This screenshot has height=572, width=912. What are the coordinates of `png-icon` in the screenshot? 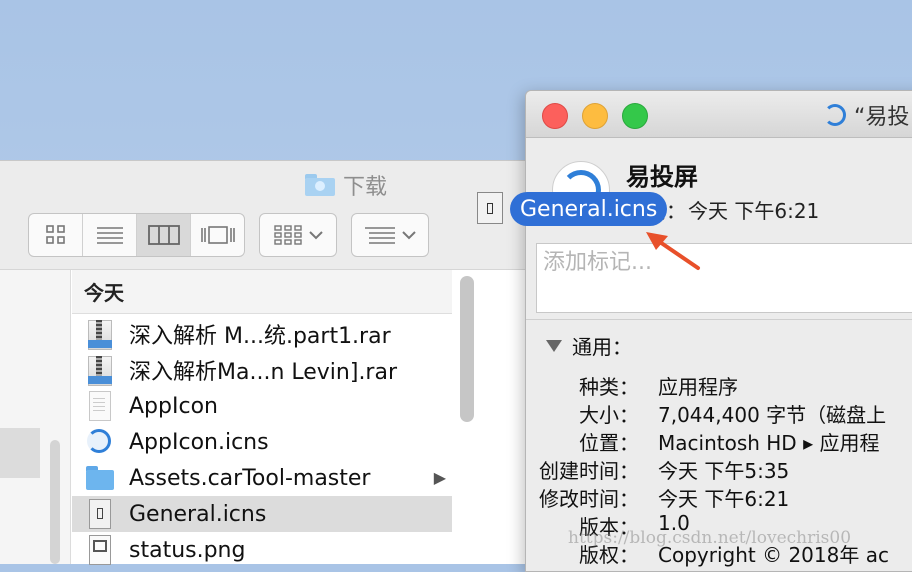 It's located at (99, 550).